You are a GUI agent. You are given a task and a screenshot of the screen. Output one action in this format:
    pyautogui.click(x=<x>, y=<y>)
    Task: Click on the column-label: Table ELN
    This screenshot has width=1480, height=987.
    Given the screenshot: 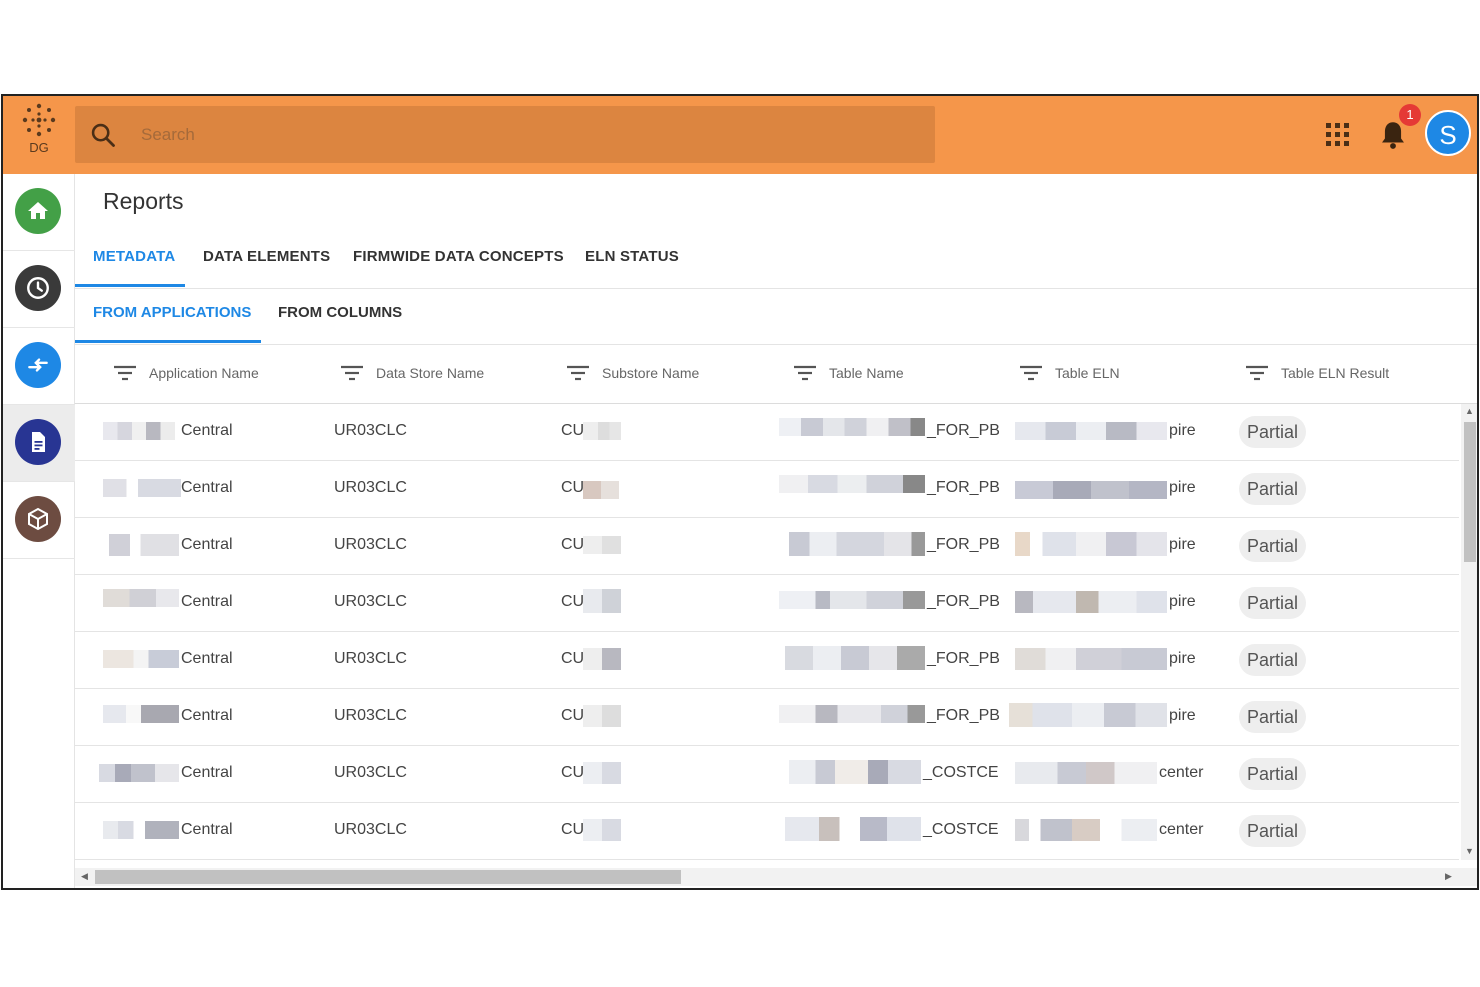 What is the action you would take?
    pyautogui.click(x=1087, y=373)
    